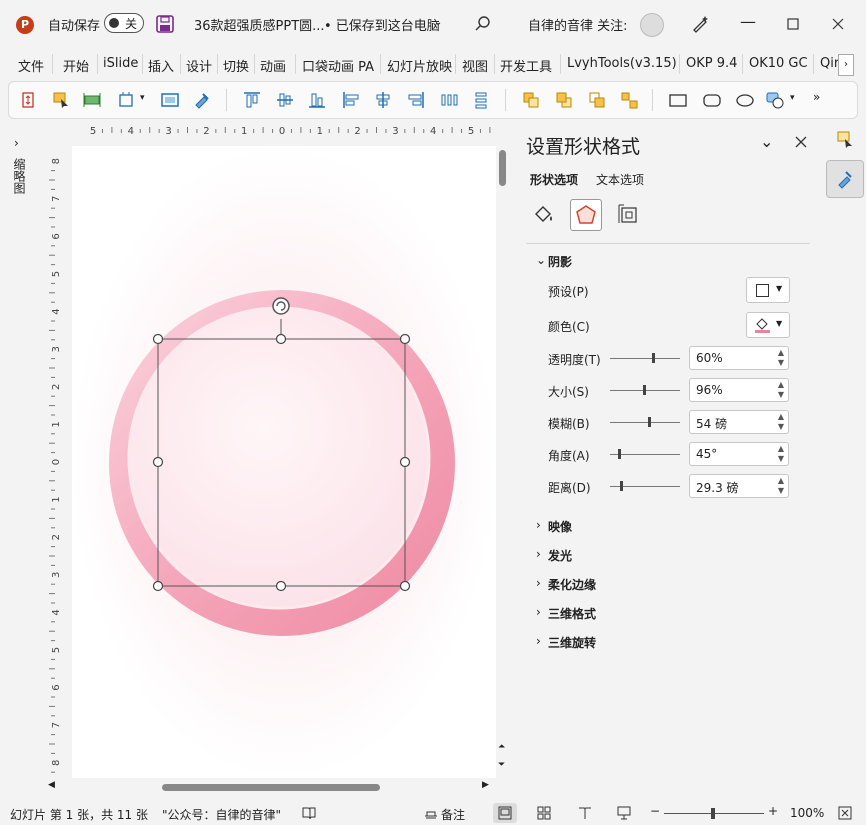 Image resolution: width=866 pixels, height=825 pixels. I want to click on thumbnail-pane-collapsed: › 缩略图, so click(20, 462).